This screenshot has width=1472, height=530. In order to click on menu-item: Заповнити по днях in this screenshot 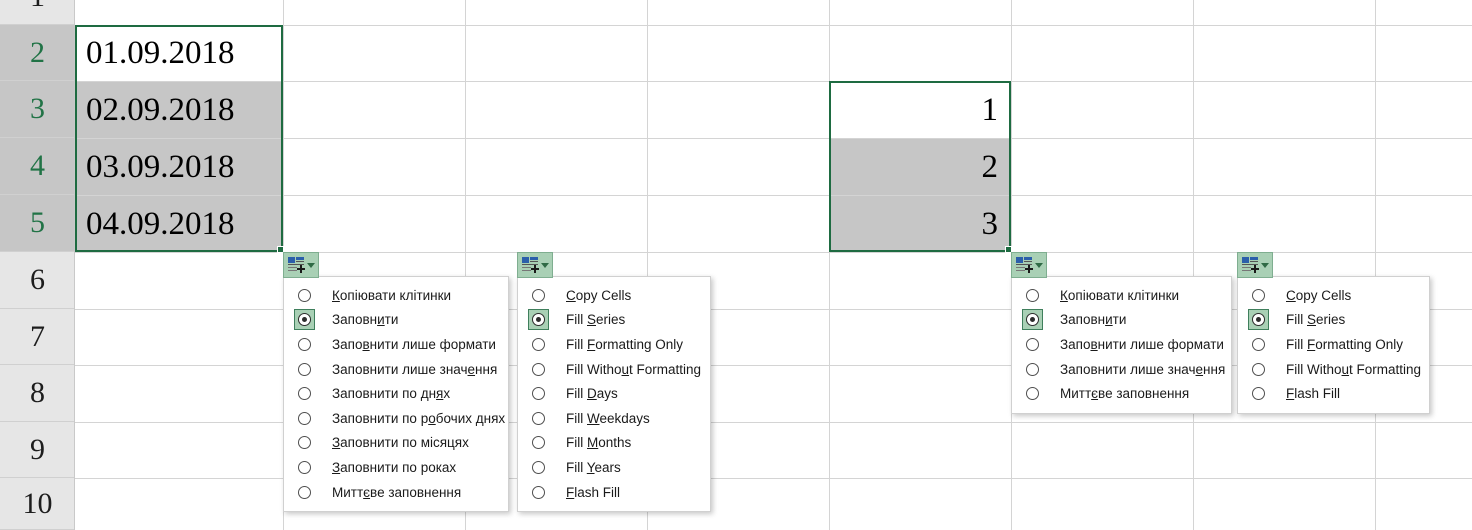, I will do `click(396, 393)`.